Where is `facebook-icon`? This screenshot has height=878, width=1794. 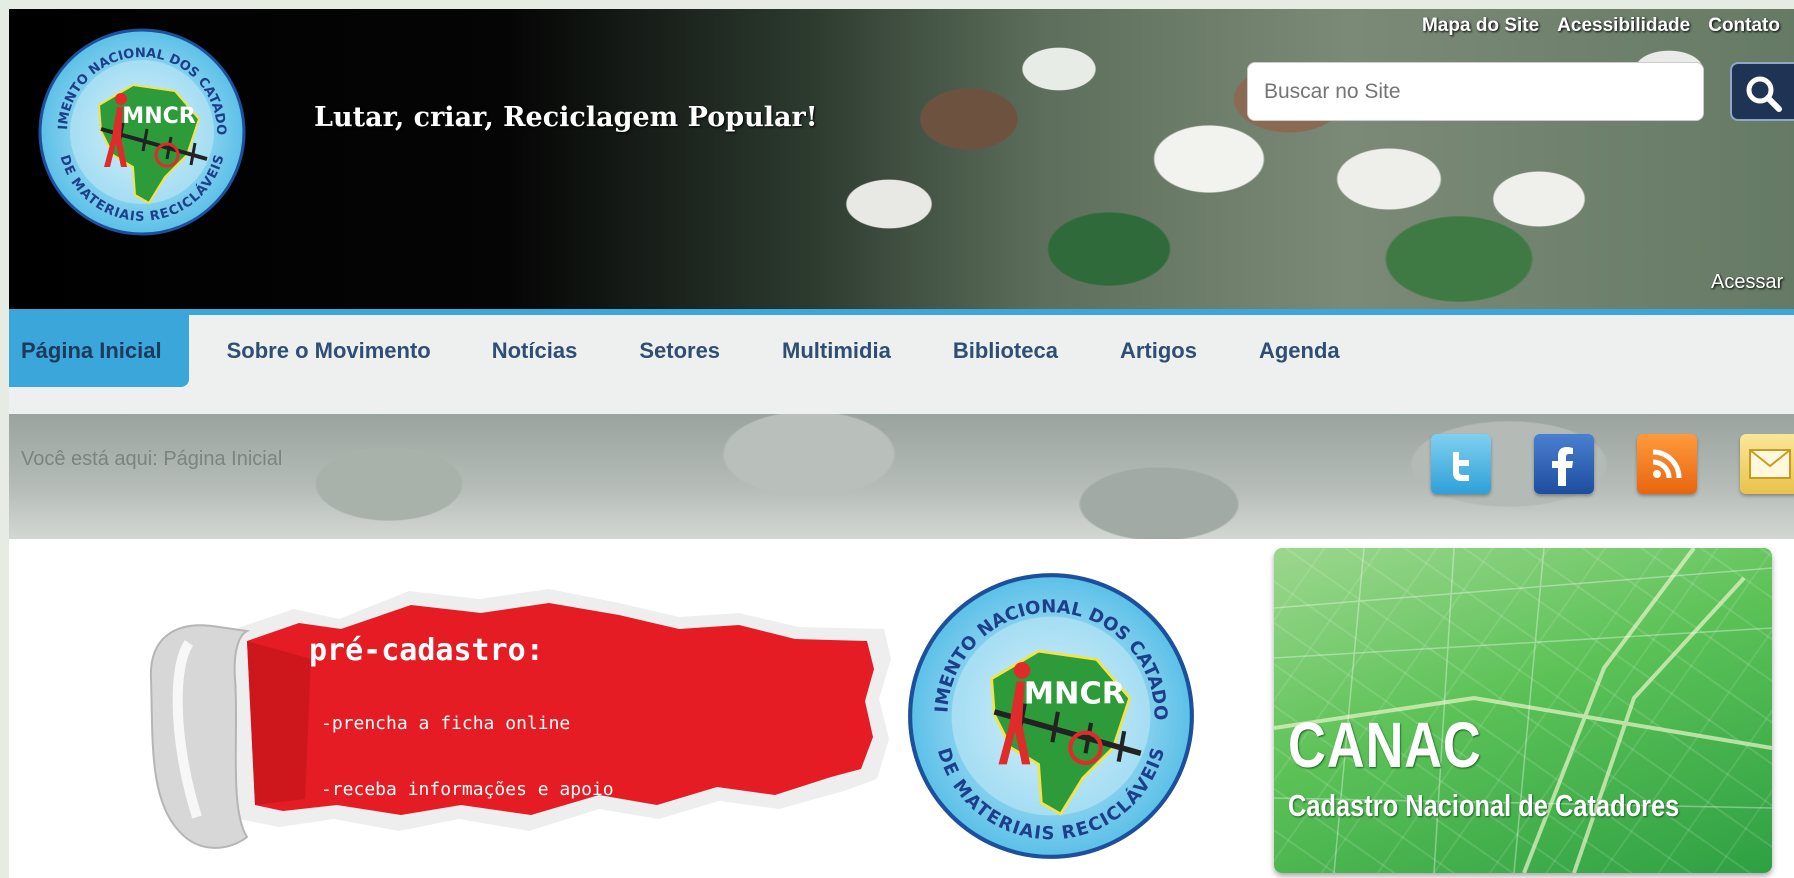
facebook-icon is located at coordinates (1562, 466).